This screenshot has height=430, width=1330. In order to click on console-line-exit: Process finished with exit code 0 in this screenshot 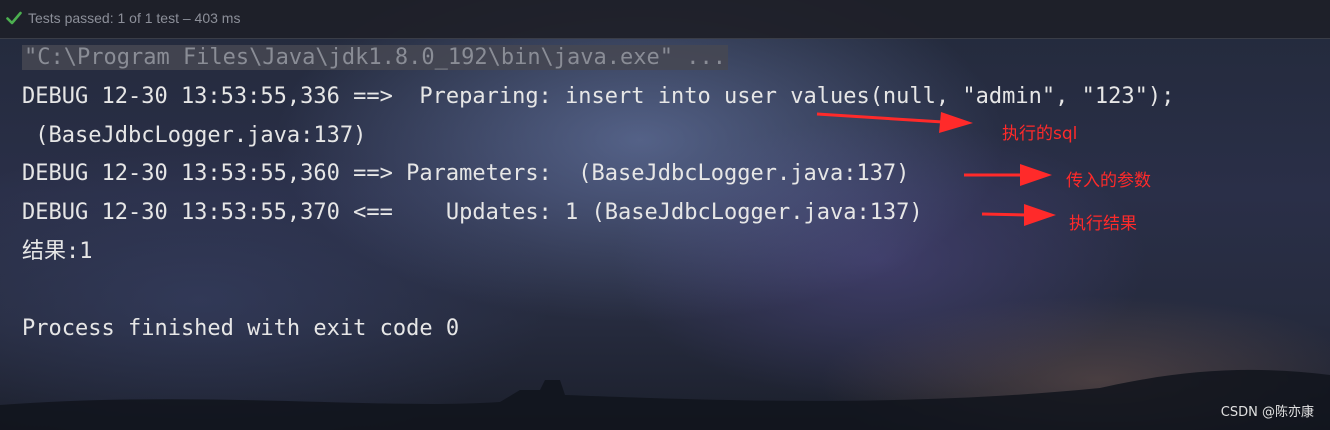, I will do `click(241, 328)`.